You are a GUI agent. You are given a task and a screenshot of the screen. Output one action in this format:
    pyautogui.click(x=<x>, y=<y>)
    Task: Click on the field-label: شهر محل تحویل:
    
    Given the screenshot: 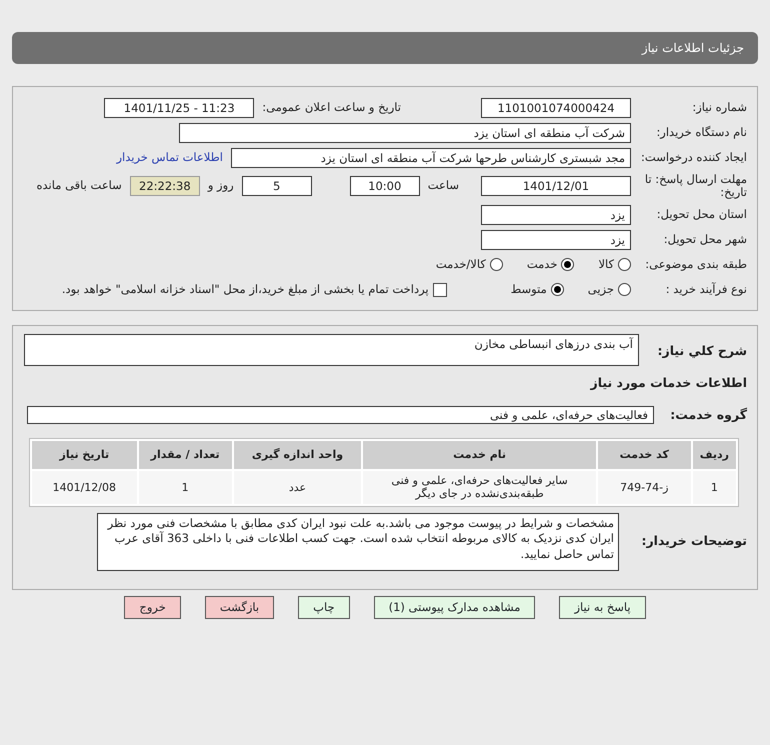 What is the action you would take?
    pyautogui.click(x=704, y=239)
    